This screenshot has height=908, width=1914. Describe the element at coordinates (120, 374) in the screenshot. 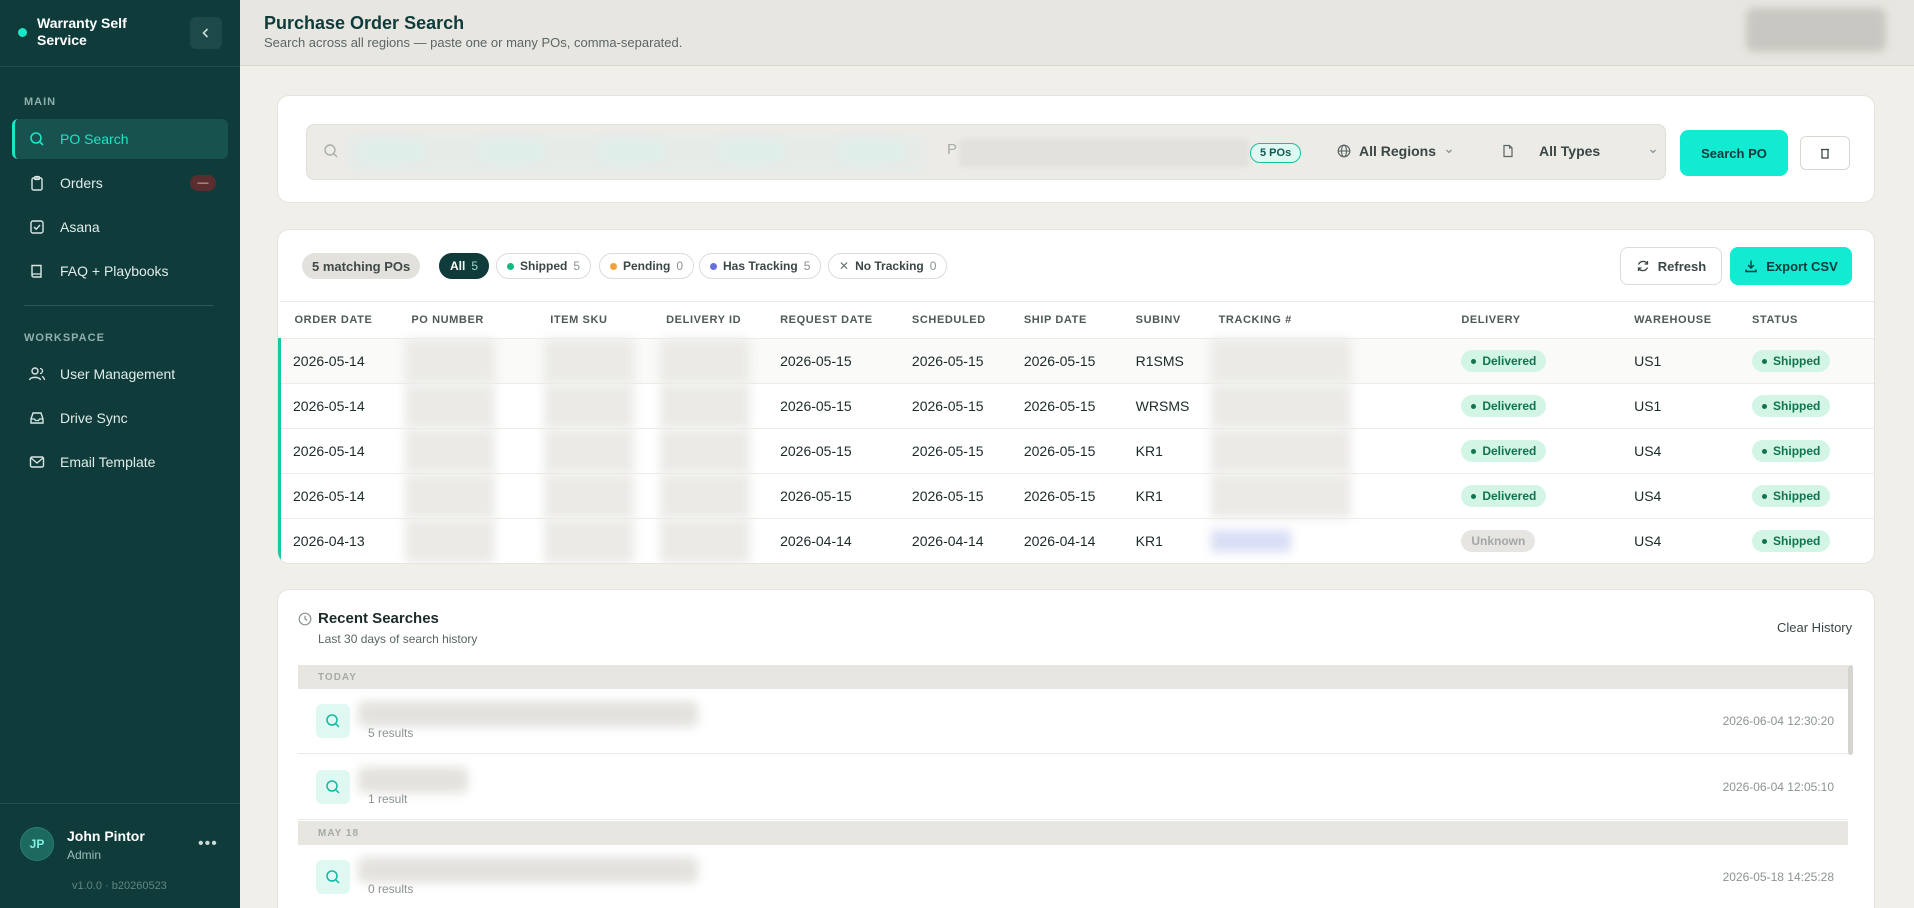

I see `sidebar-item-user-management: User Management` at that location.